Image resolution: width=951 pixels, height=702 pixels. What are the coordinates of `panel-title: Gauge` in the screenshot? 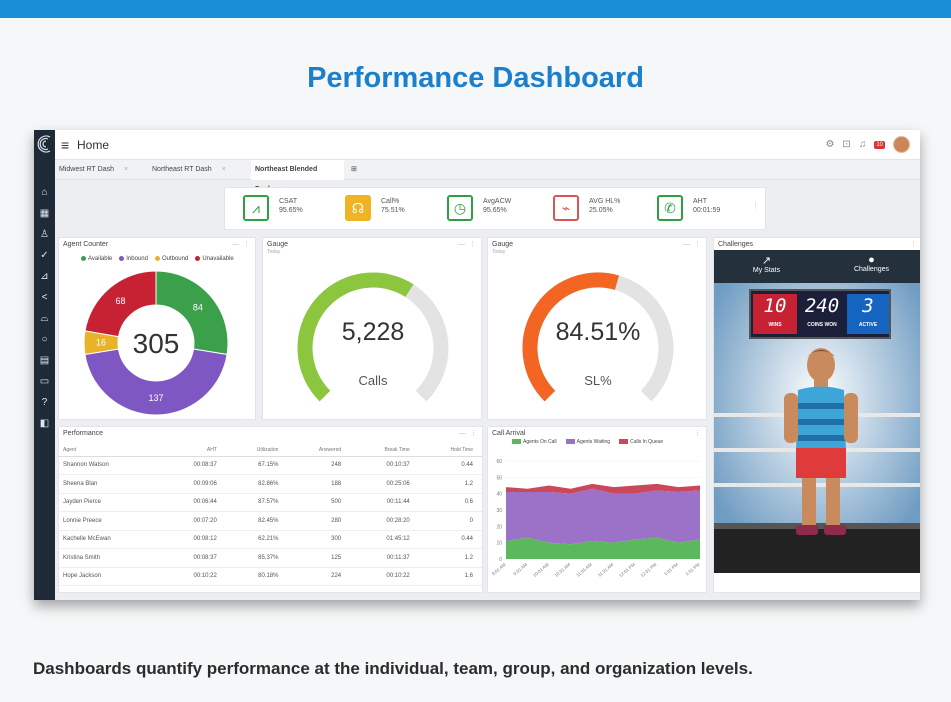 It's located at (278, 244).